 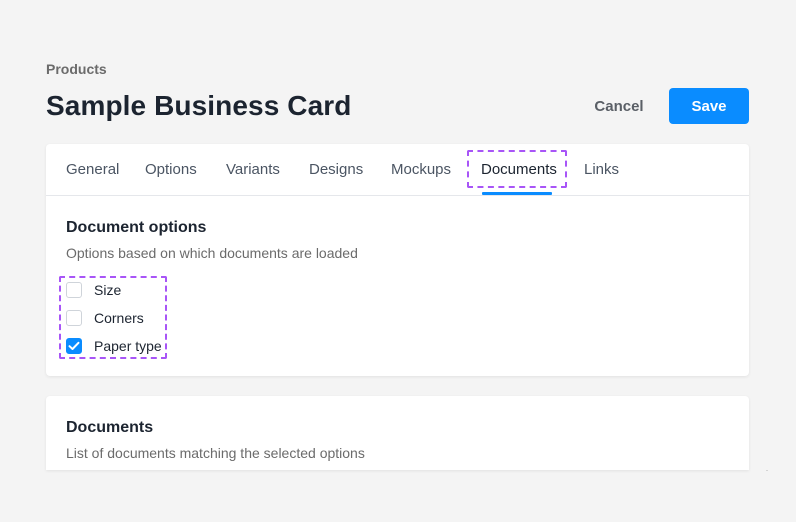 What do you see at coordinates (199, 105) in the screenshot?
I see `page-title: Sample Business Card` at bounding box center [199, 105].